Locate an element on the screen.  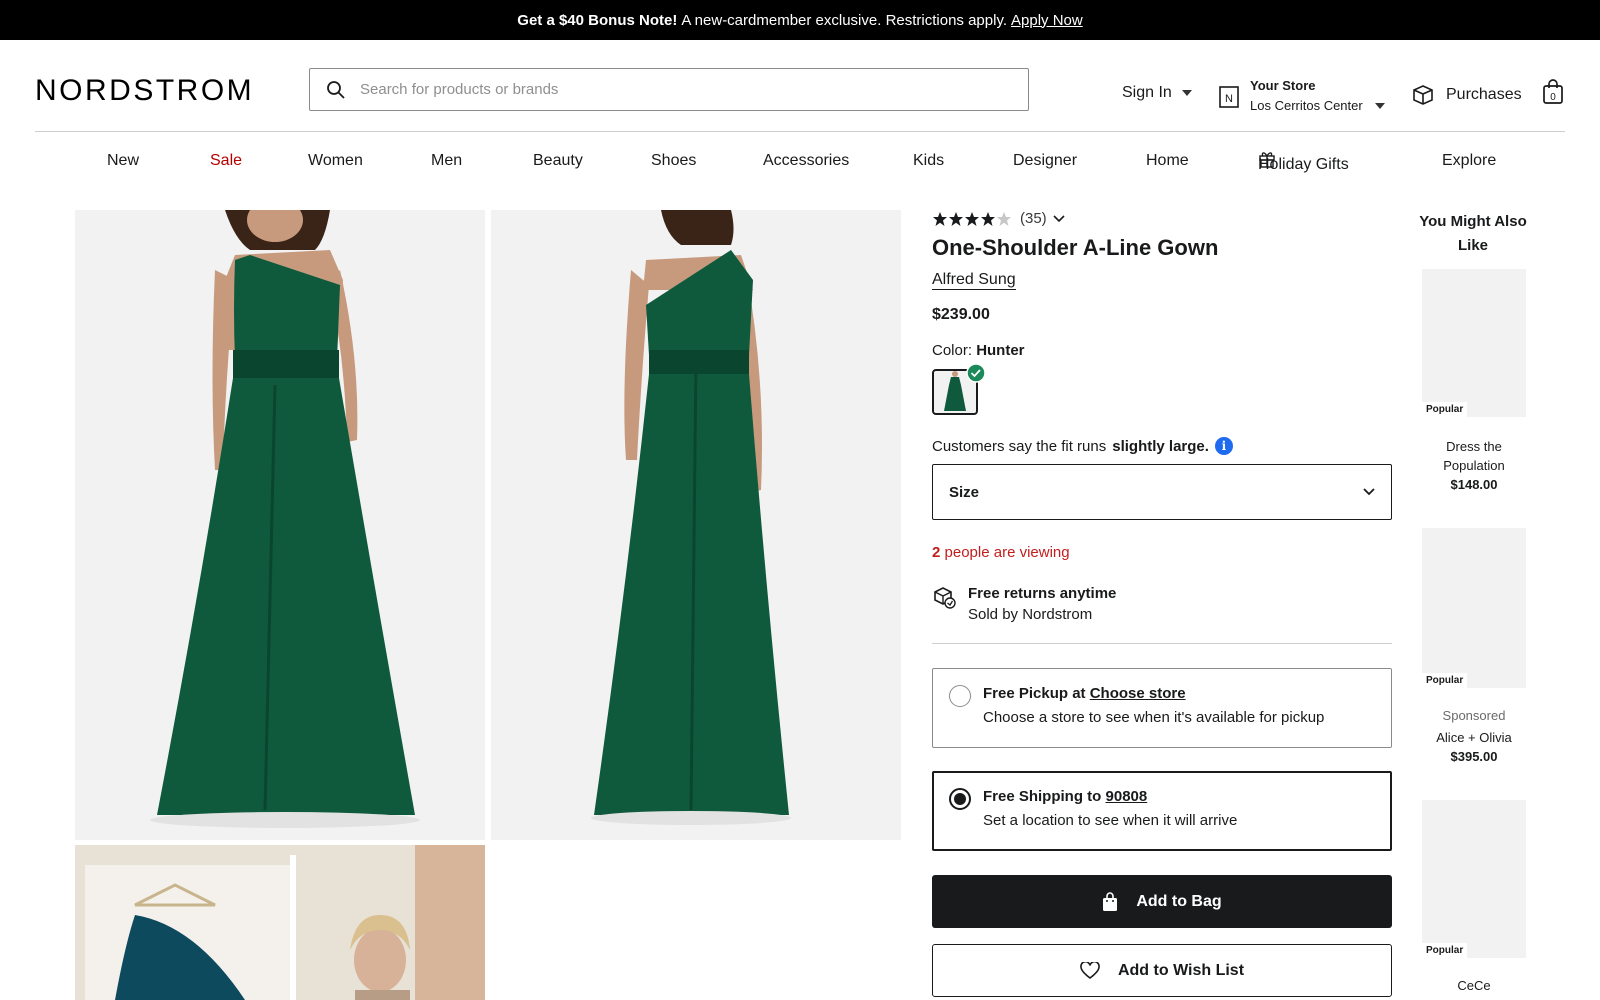
sponsored-label: Sponsored is located at coordinates (1474, 715).